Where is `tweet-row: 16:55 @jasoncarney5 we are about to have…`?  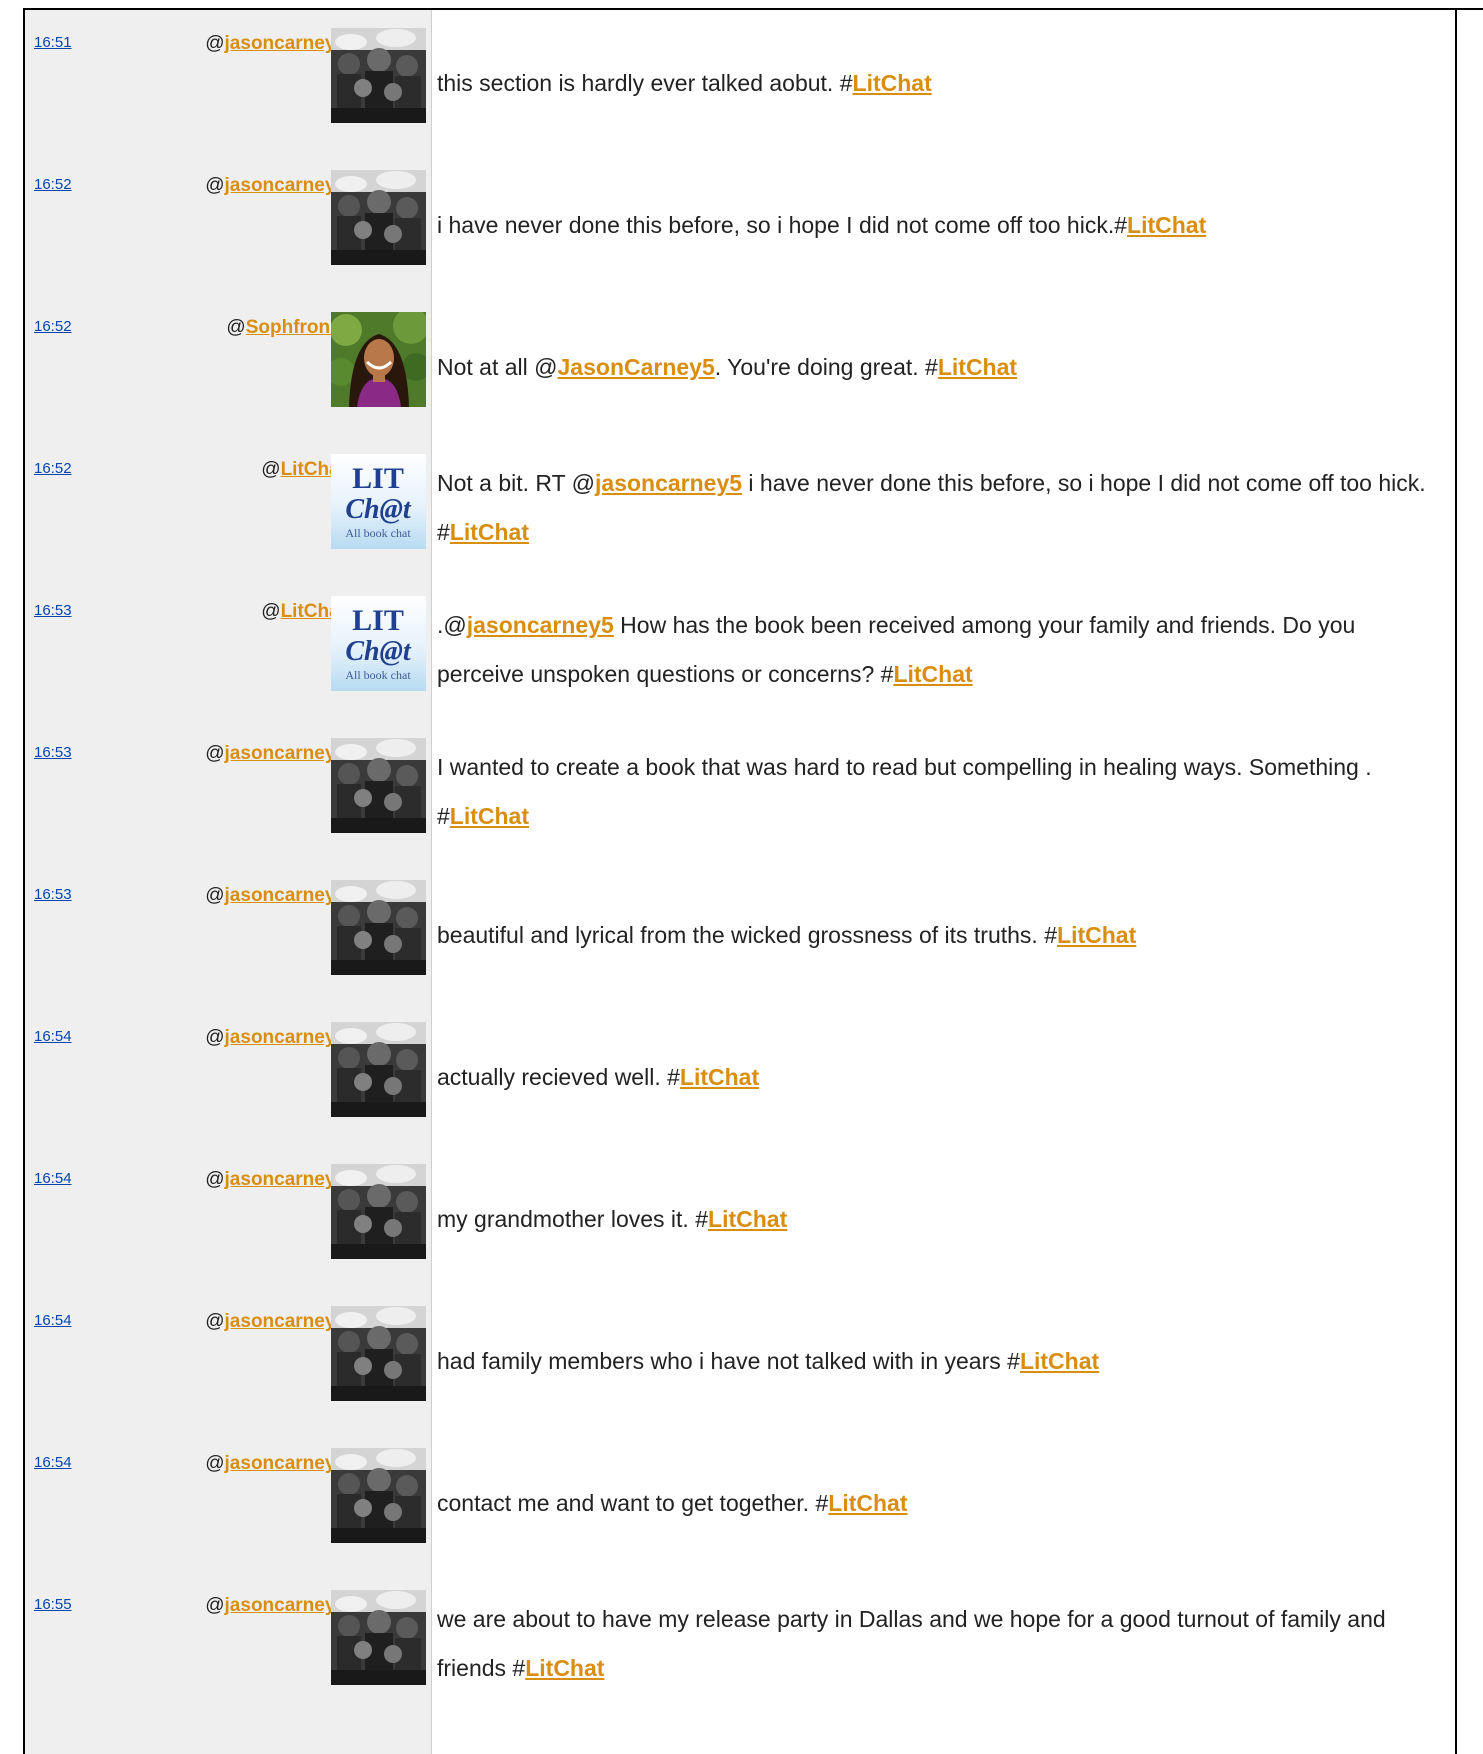 tweet-row: 16:55 @jasoncarney5 we are about to have… is located at coordinates (740, 1643).